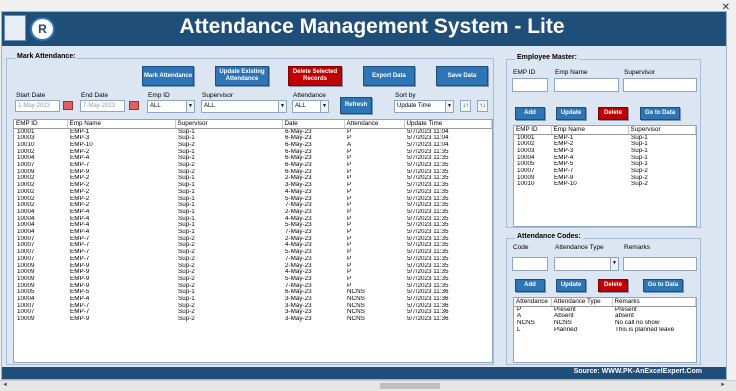  Describe the element at coordinates (244, 106) in the screenshot. I see `supervisor-filter-select: ALL ▼` at that location.